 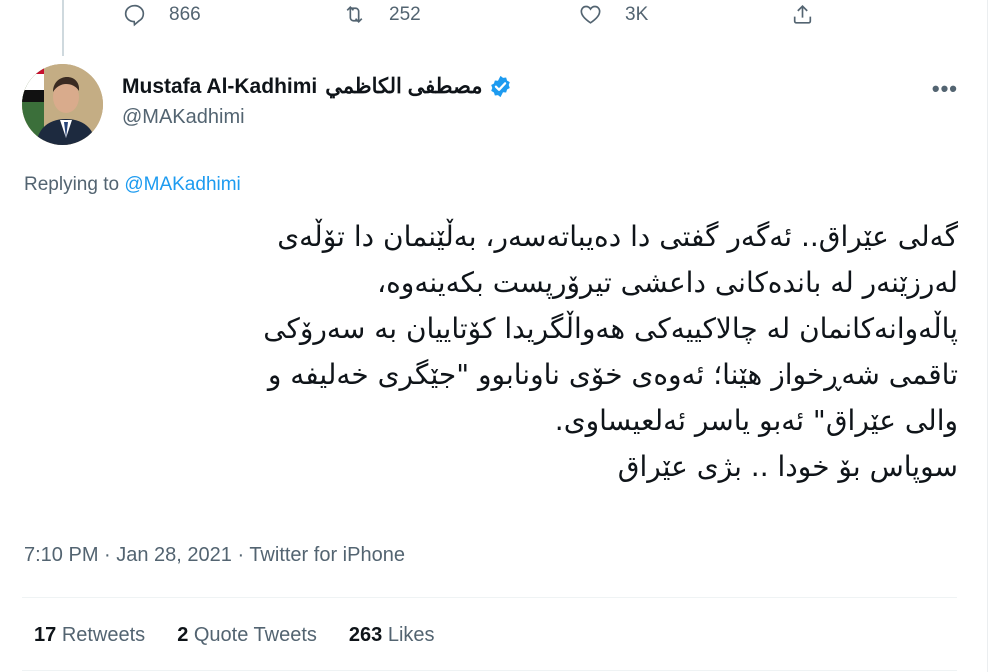 I want to click on tweet-text-line: سوپاس بۆ خودا .. بژی عێراق, so click(x=787, y=466).